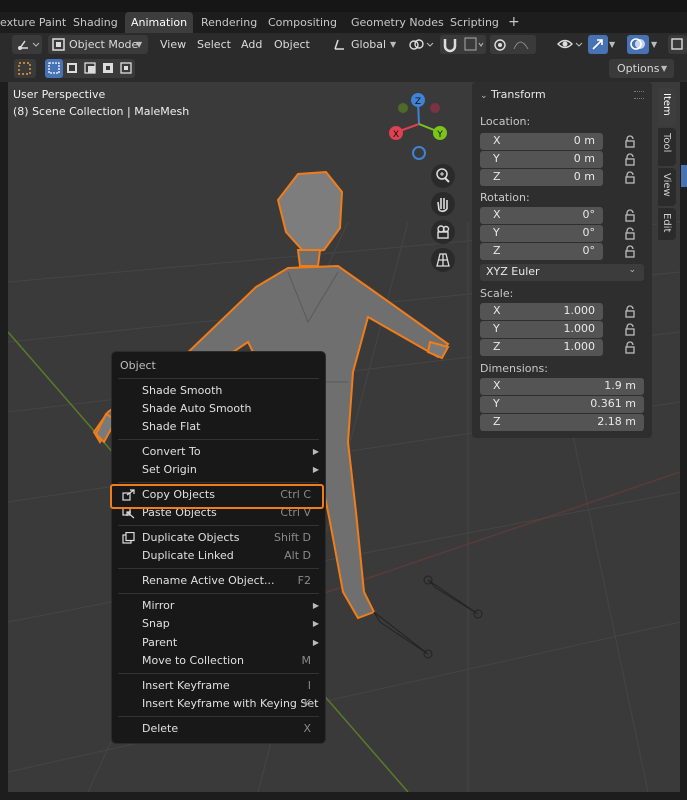  I want to click on menu-select: Select, so click(214, 44).